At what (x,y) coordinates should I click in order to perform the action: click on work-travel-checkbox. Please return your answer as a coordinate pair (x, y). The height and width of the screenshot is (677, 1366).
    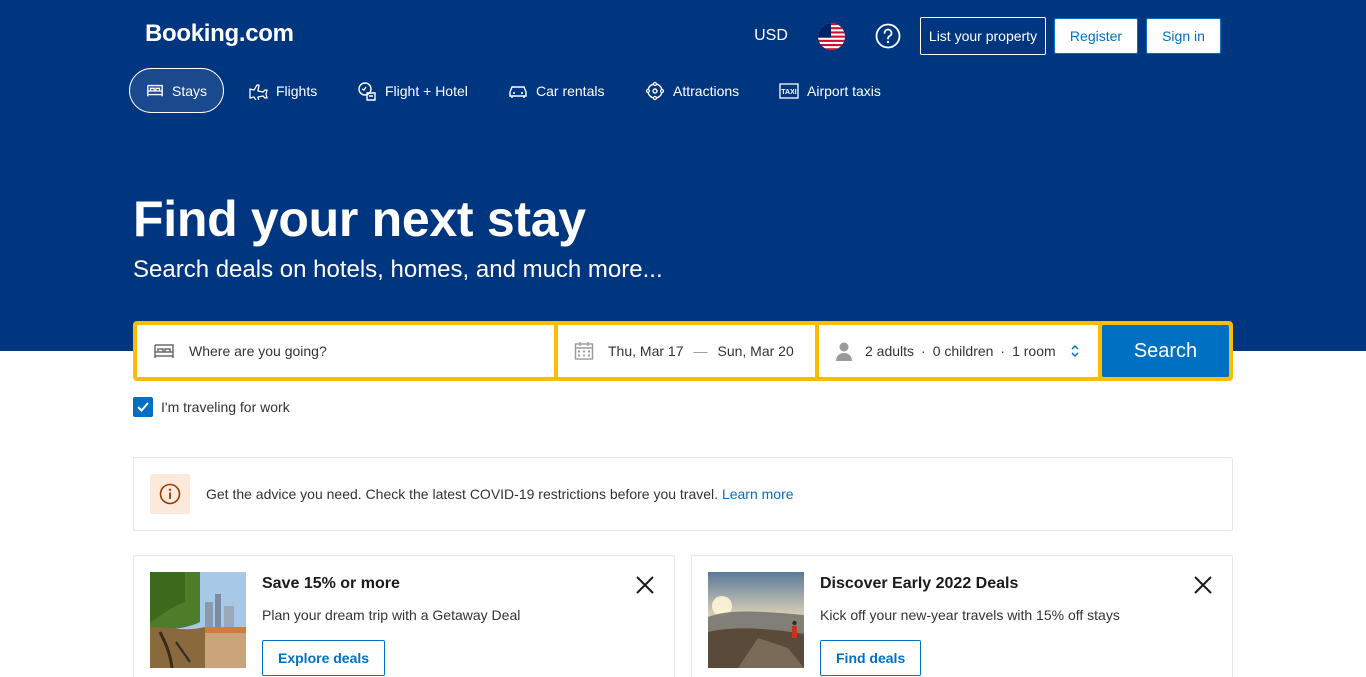
    Looking at the image, I should click on (143, 407).